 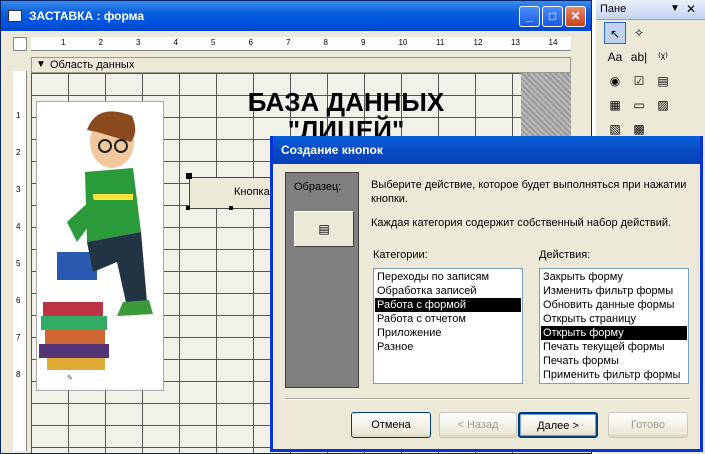 What do you see at coordinates (288, 42) in the screenshot?
I see `ruler-tick-label: 7` at bounding box center [288, 42].